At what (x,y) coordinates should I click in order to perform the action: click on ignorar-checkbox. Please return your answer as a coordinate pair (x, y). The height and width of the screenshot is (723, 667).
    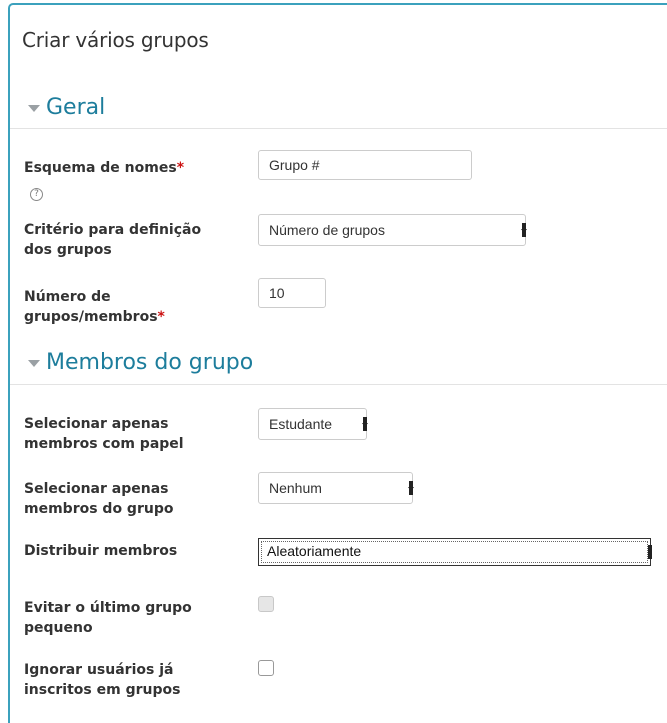
    Looking at the image, I should click on (266, 668).